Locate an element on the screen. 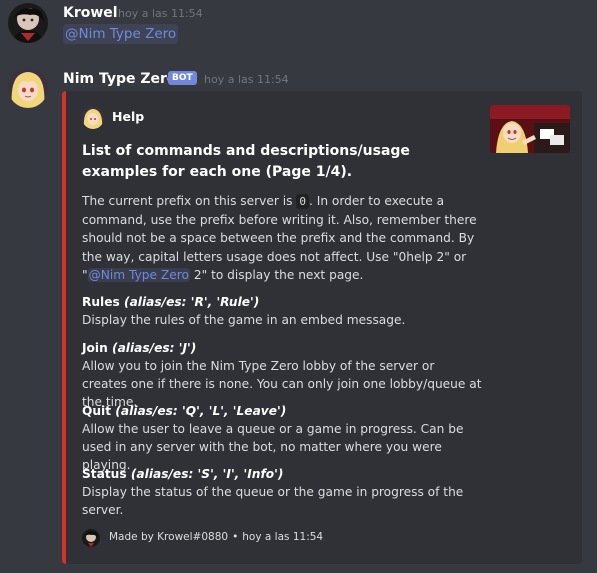 The image size is (597, 573). field-name: Status (alias/es: 'S', 'I', 'Info') is located at coordinates (282, 474).